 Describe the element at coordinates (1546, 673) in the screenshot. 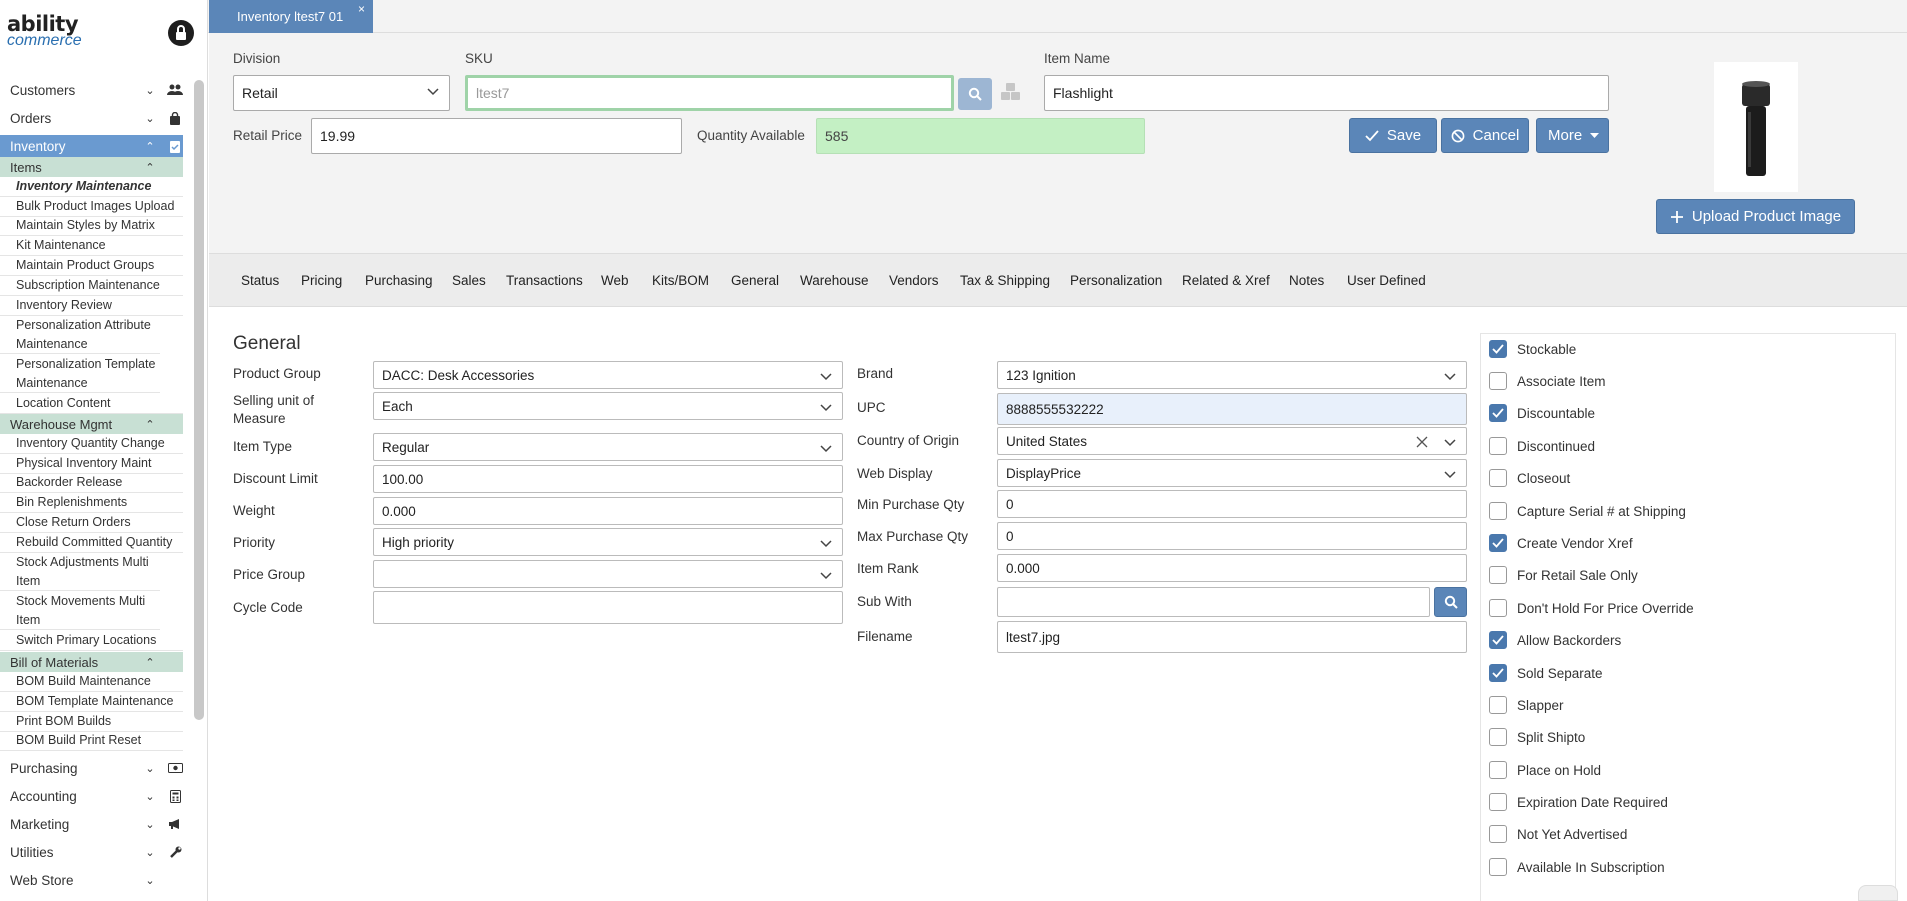

I see `checkbox-row: Sold Separate` at that location.